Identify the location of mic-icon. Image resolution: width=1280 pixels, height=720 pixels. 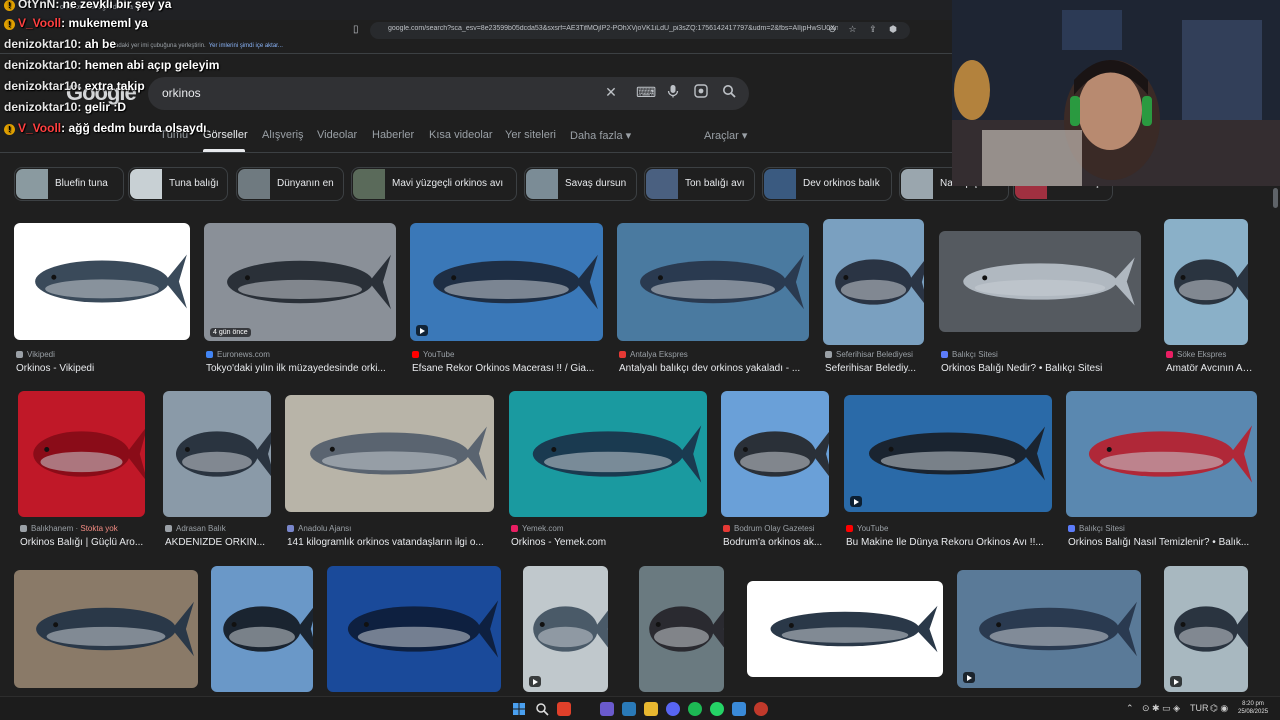
(673, 92).